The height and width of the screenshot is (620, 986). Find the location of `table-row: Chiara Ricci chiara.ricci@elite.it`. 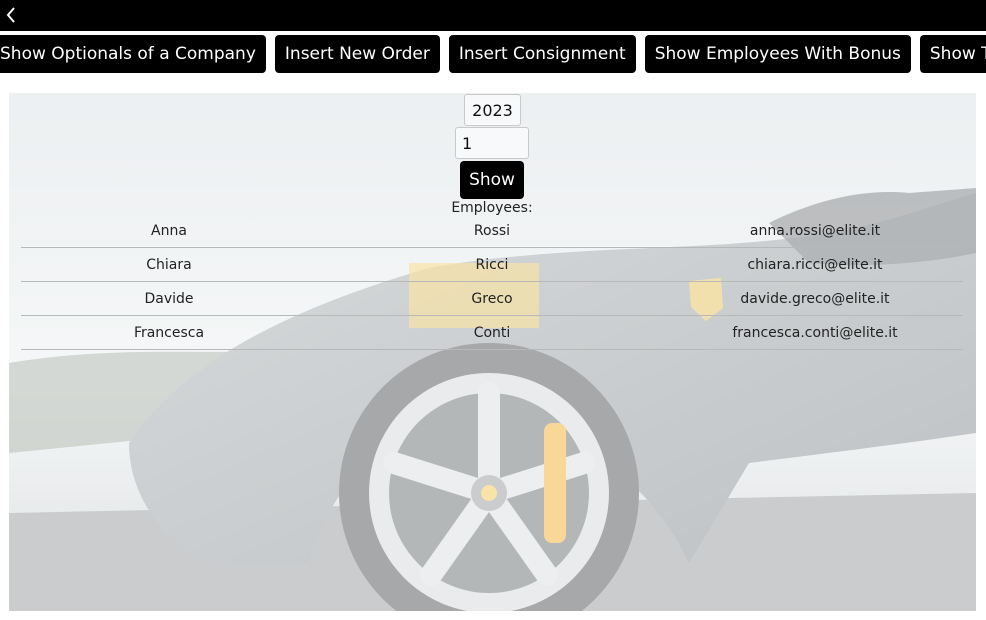

table-row: Chiara Ricci chiara.ricci@elite.it is located at coordinates (492, 265).